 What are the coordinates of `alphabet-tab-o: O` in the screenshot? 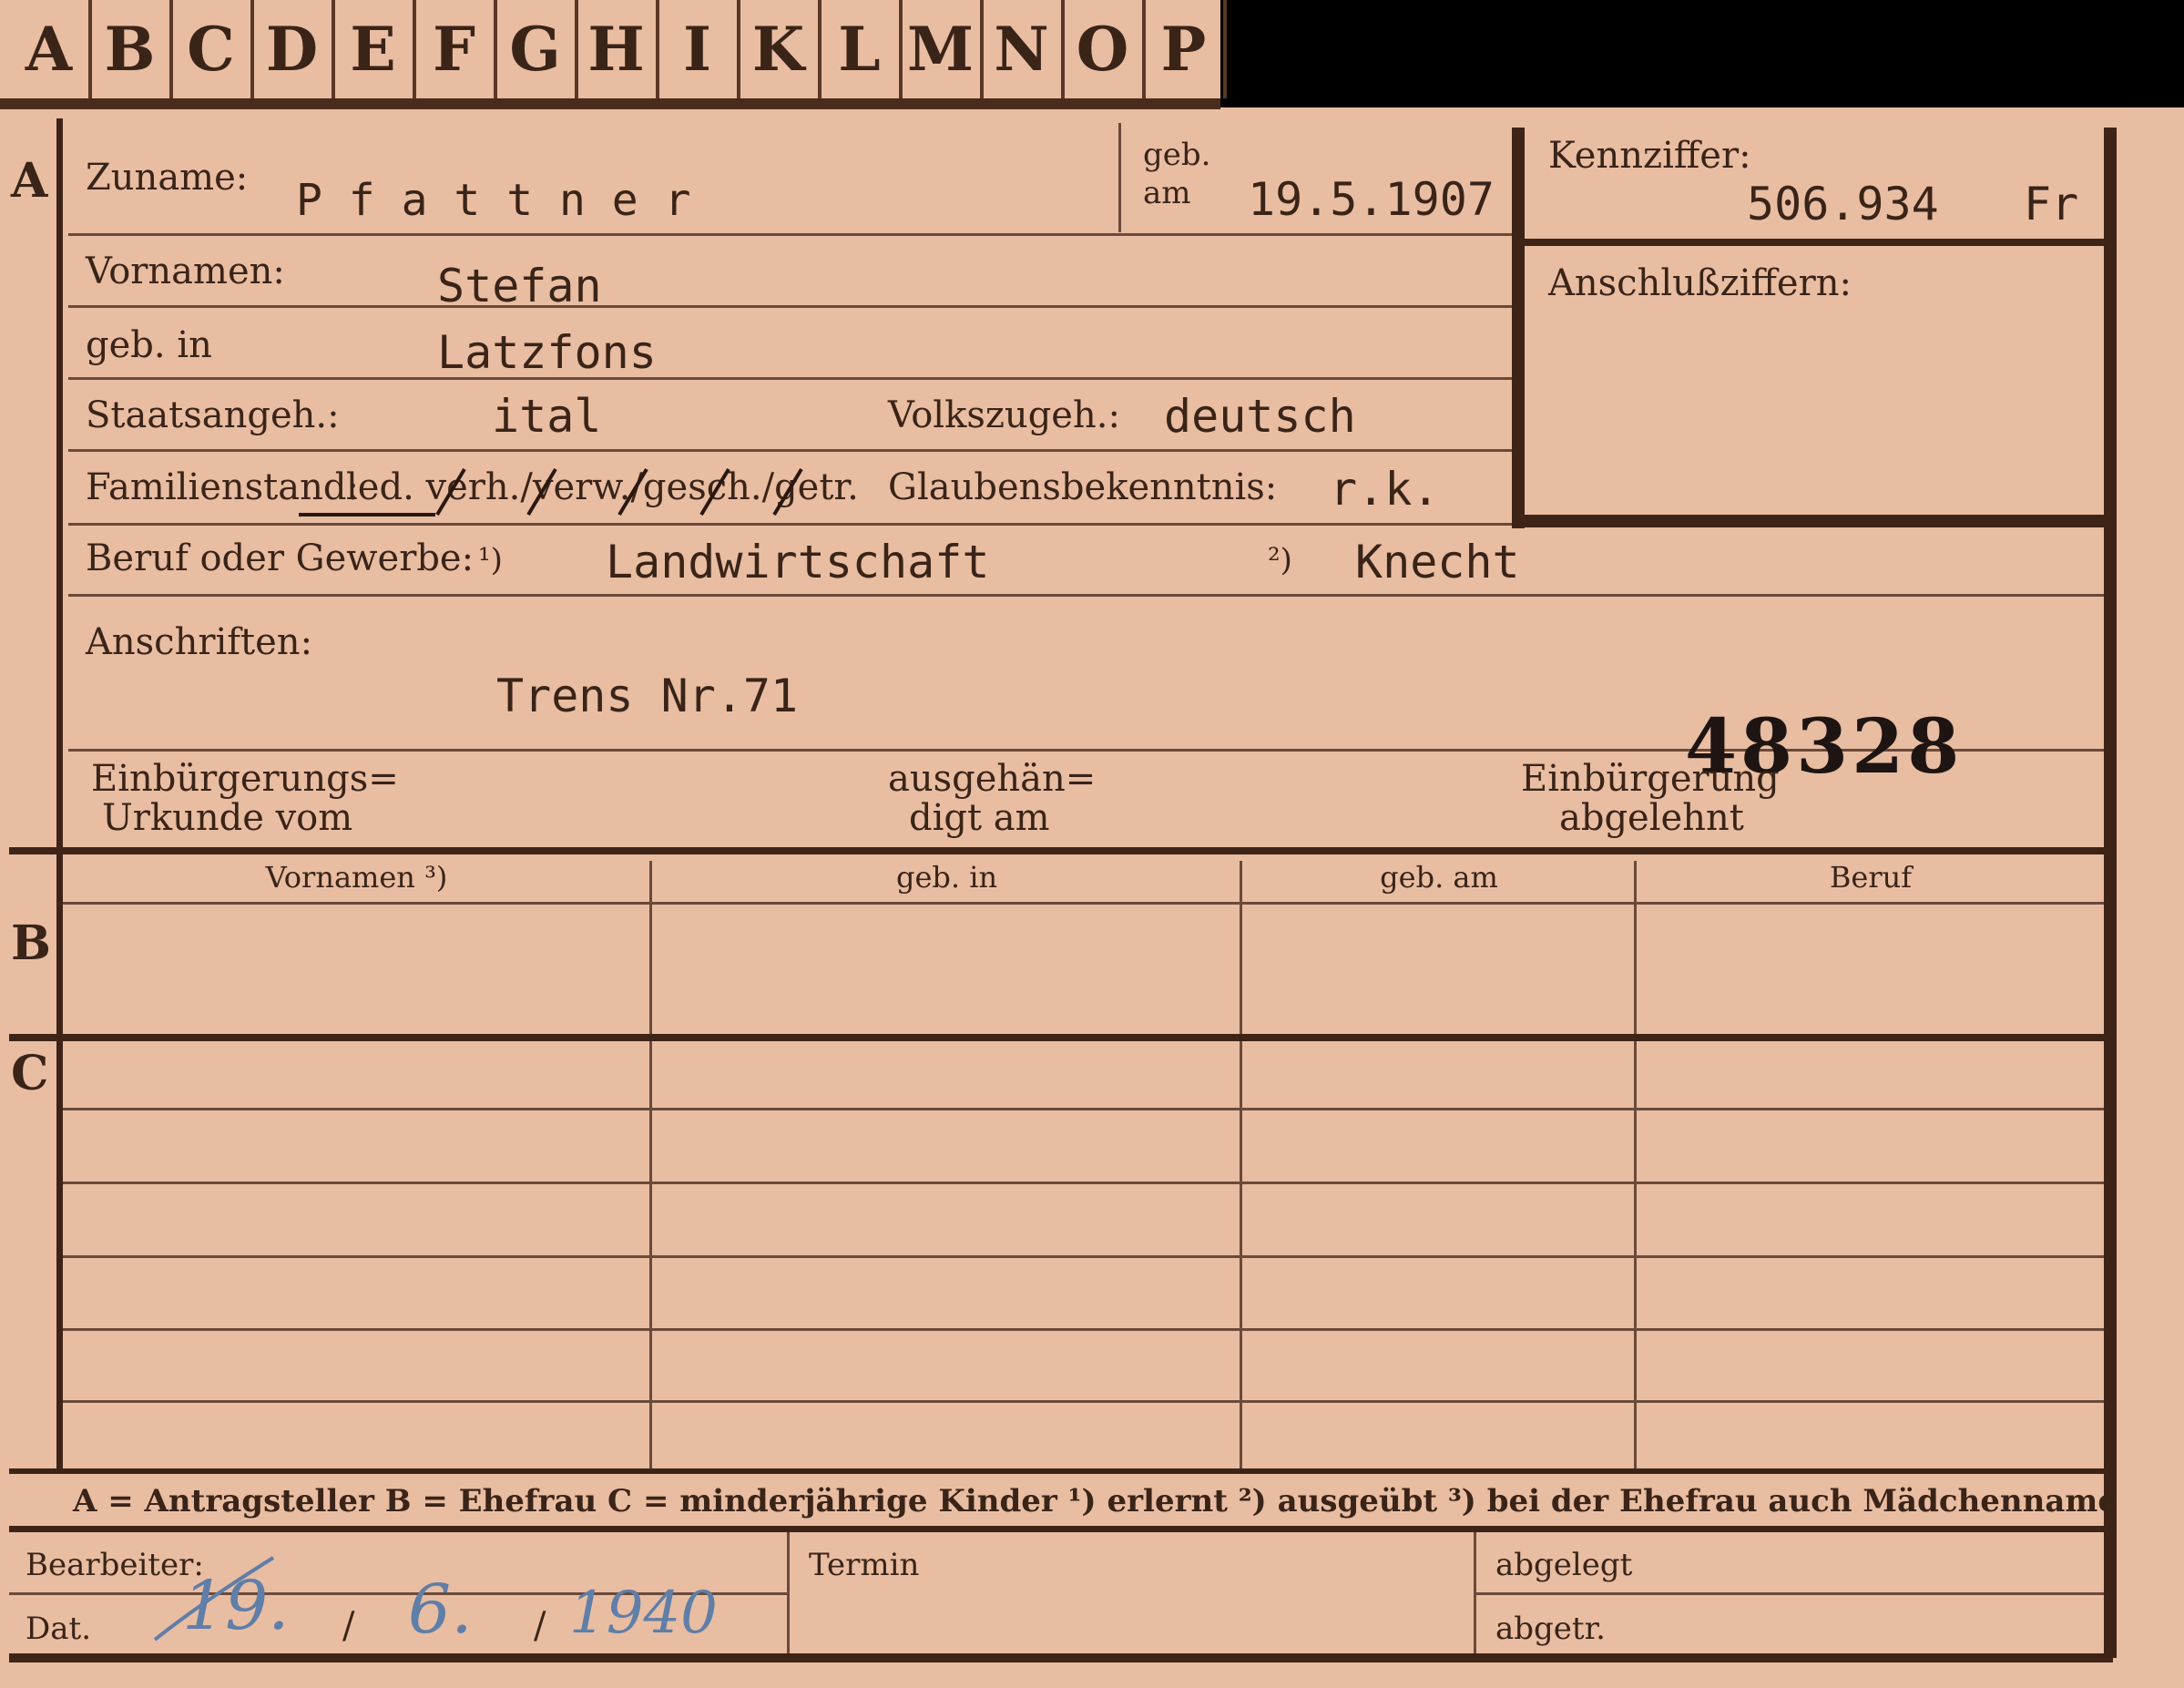 It's located at (1105, 49).